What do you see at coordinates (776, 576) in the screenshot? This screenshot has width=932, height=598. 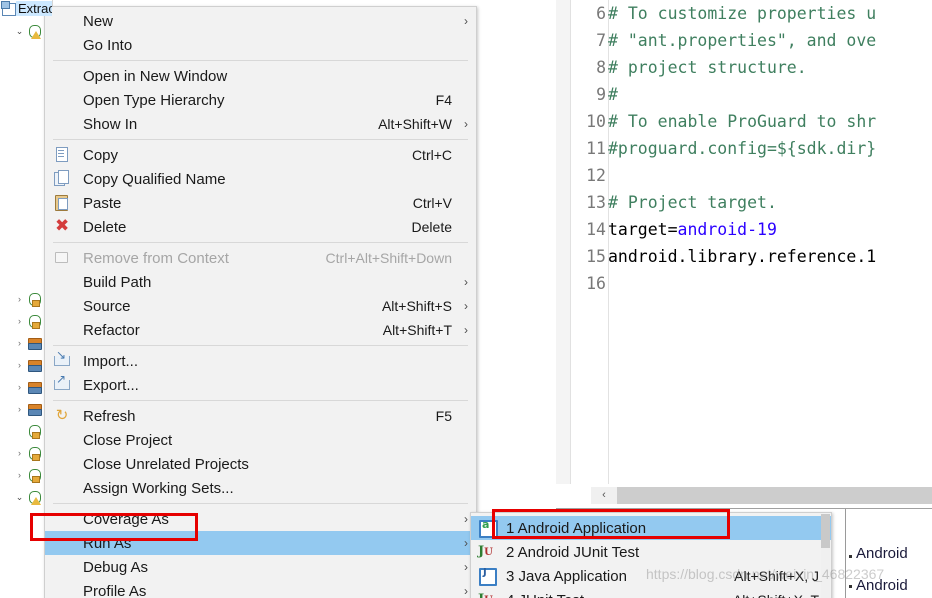 I see `submenu-item-shortcut: Alt+Shift+X, J` at bounding box center [776, 576].